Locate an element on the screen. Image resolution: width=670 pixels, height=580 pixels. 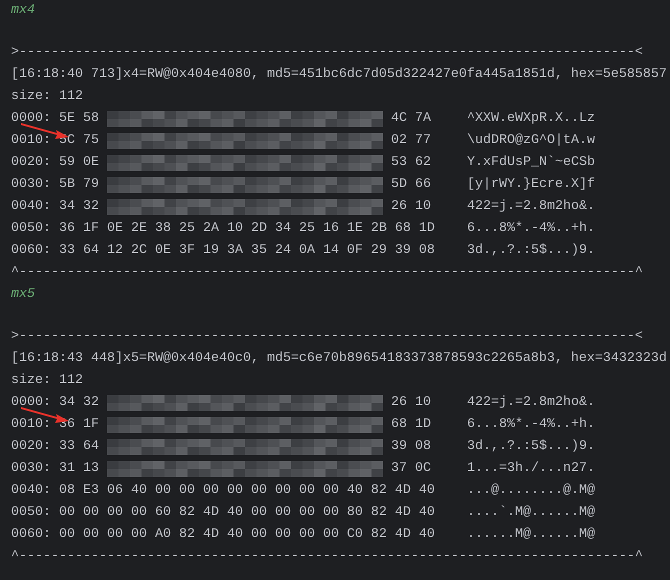
hex-bytes: 37 0C is located at coordinates (411, 469).